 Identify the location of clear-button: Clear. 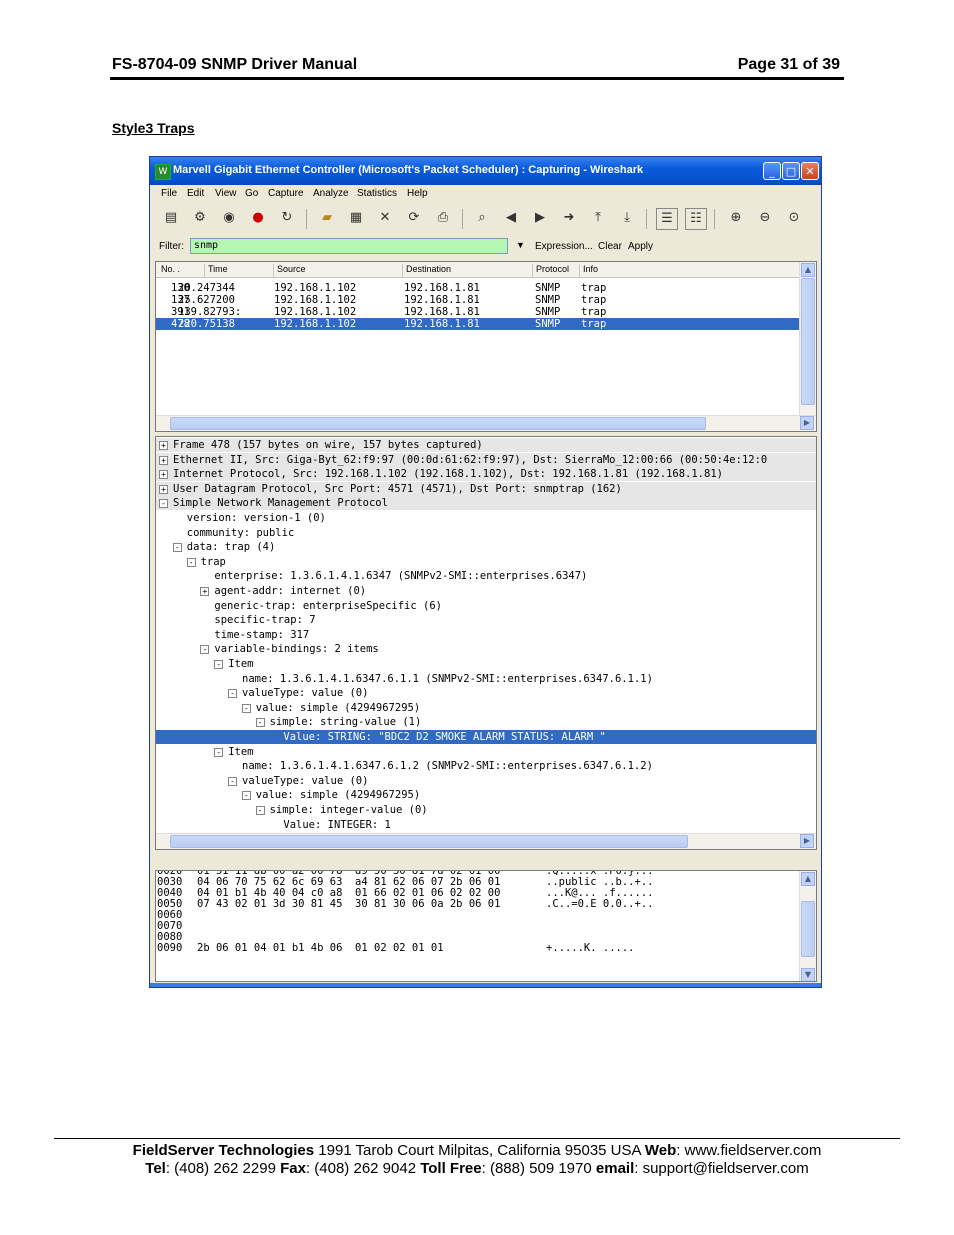
(610, 246).